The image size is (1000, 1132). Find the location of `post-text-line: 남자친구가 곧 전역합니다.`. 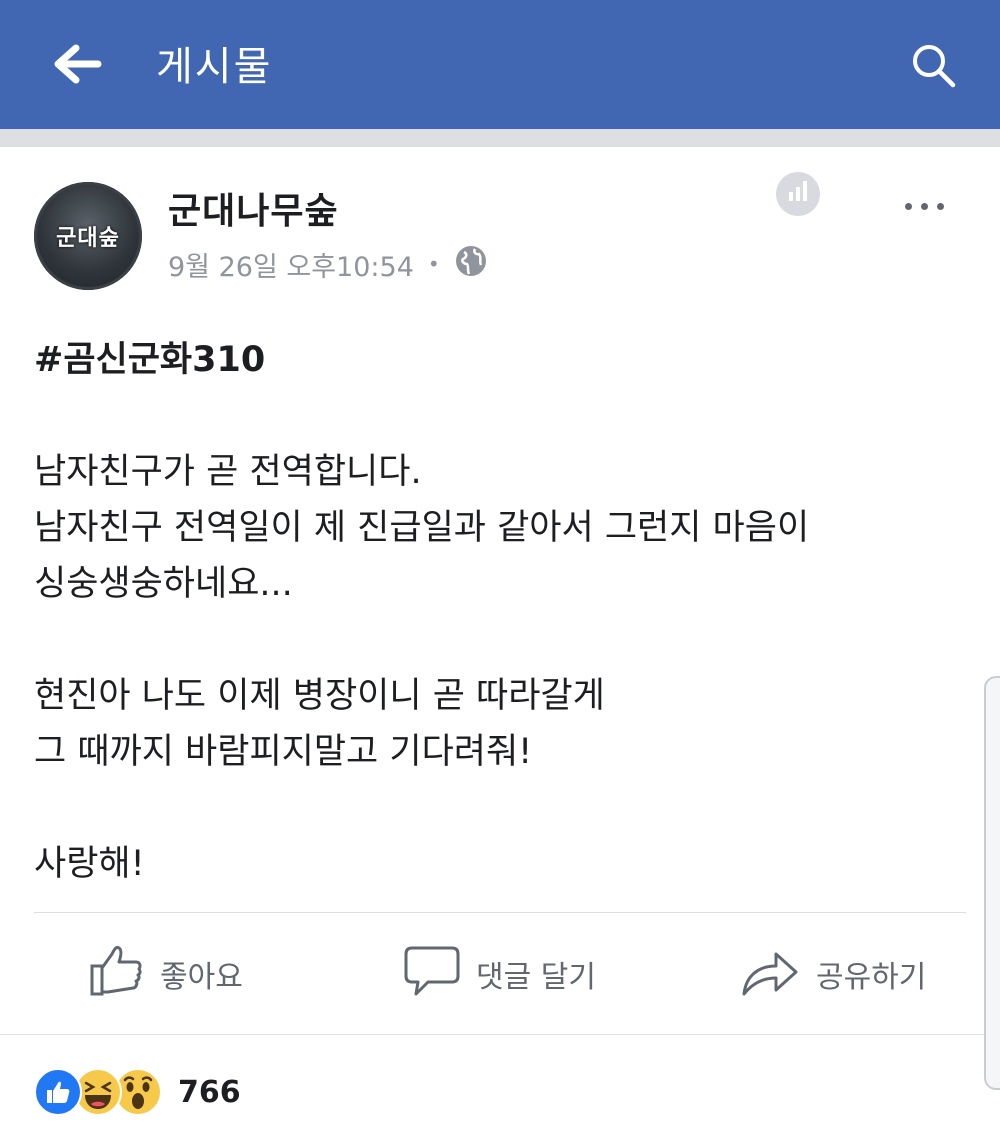

post-text-line: 남자친구가 곧 전역합니다. is located at coordinates (228, 472).